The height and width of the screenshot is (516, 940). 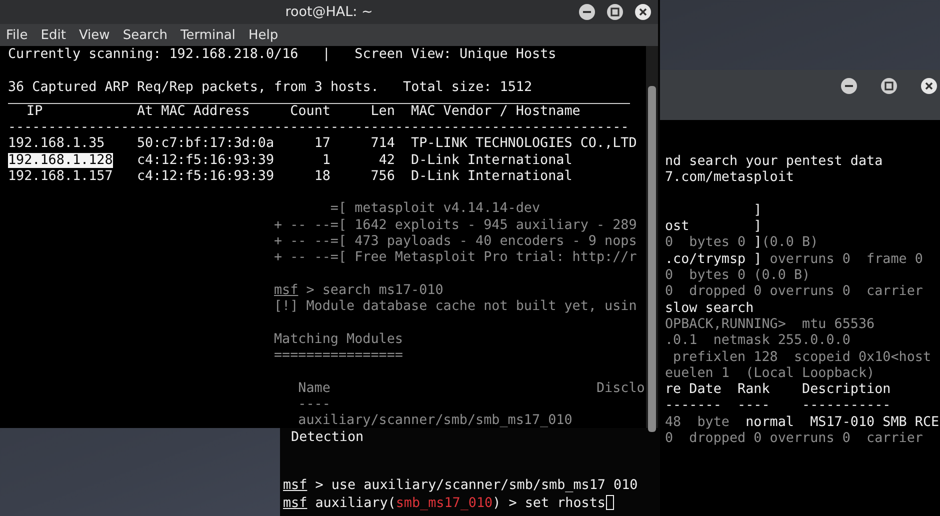 What do you see at coordinates (471, 502) in the screenshot?
I see `command-line: msf auxiliary(smb_ms17_010) > set rhosts` at bounding box center [471, 502].